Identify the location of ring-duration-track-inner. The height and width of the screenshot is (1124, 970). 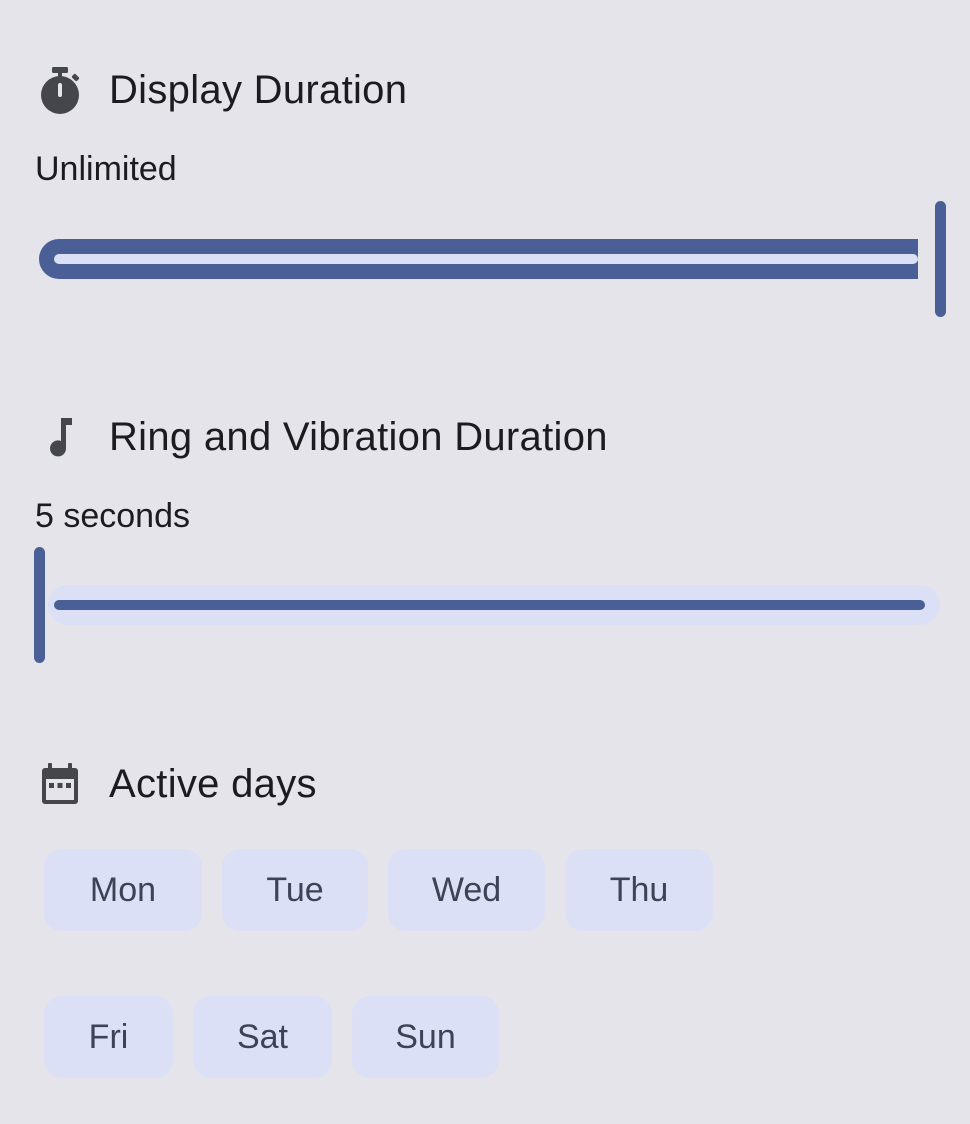
(489, 605).